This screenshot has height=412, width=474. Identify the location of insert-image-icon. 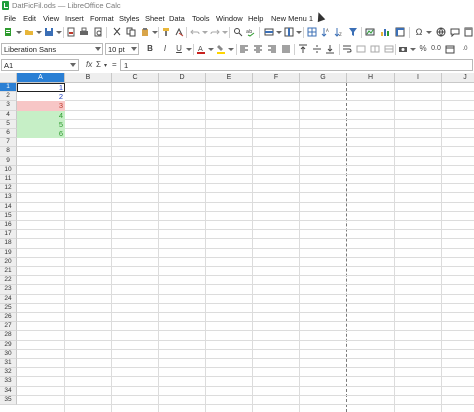
(370, 32).